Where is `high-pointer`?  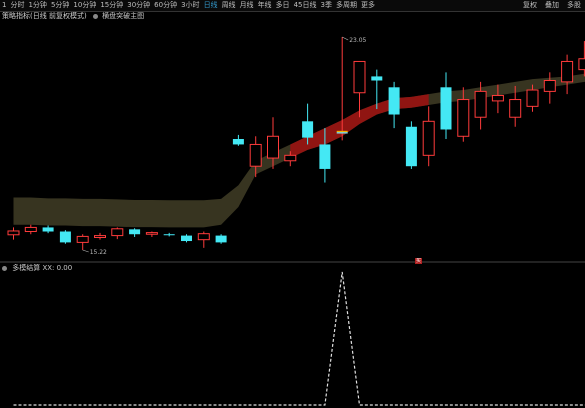 high-pointer is located at coordinates (345, 38).